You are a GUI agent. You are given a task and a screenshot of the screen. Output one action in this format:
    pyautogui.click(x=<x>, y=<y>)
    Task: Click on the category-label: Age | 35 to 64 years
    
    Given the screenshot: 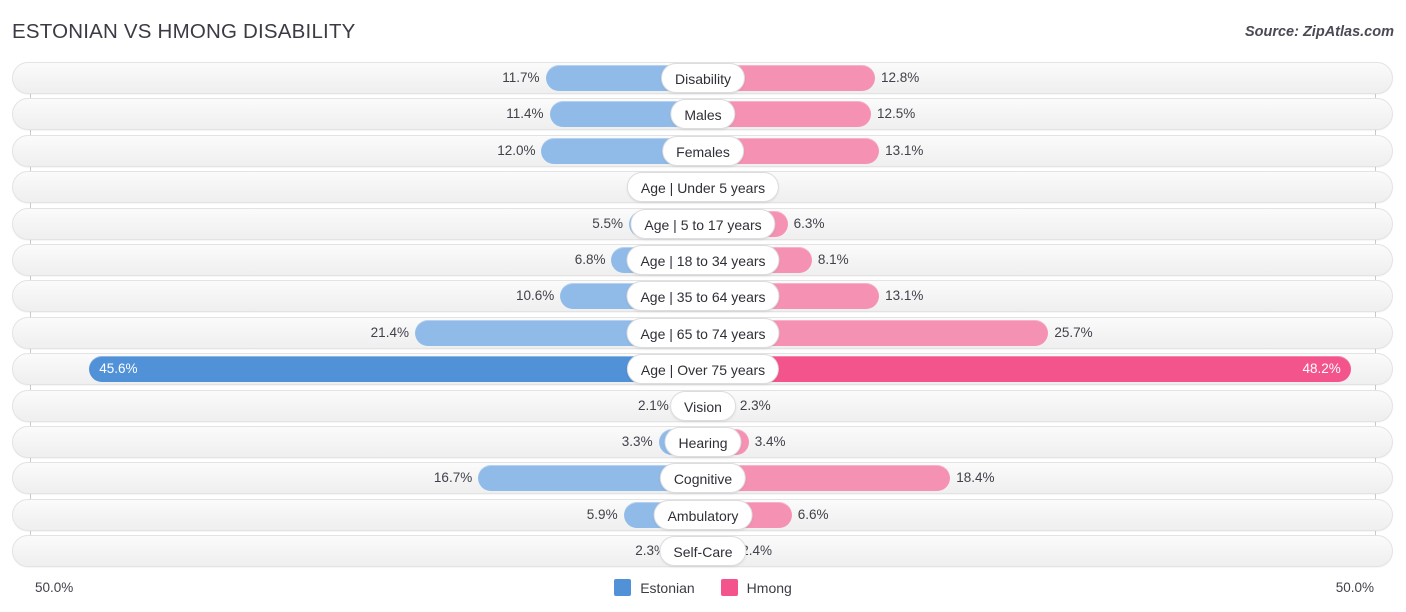 What is the action you would take?
    pyautogui.click(x=703, y=296)
    